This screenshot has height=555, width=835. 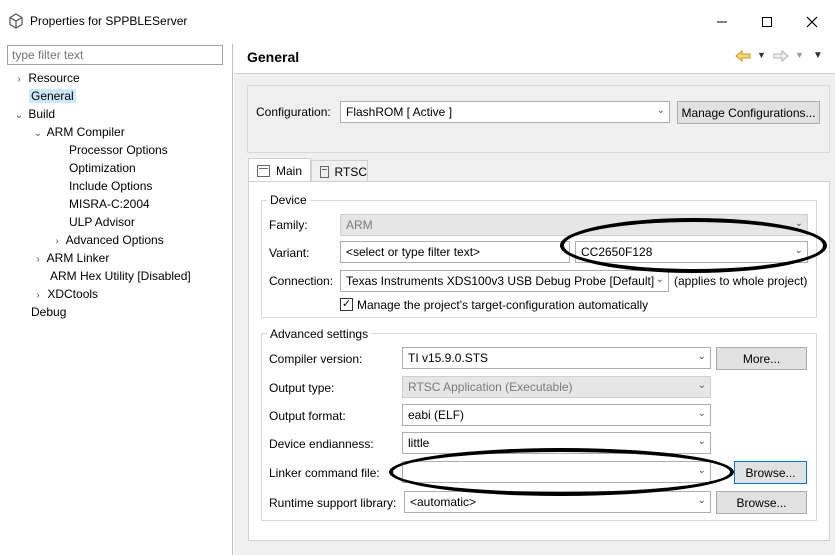 I want to click on device-endianness-label: Device endianness:, so click(x=321, y=444).